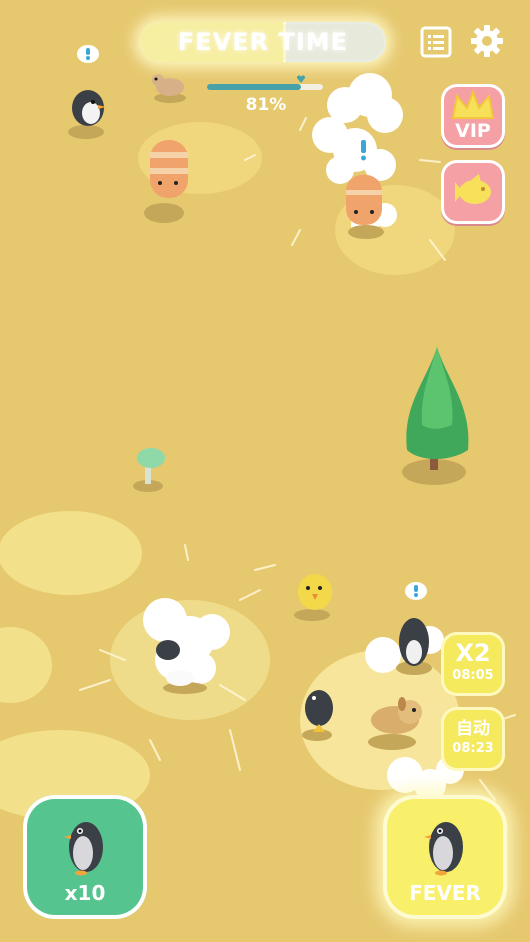 This screenshot has height=942, width=530. What do you see at coordinates (87, 114) in the screenshot?
I see `penguin-animal` at bounding box center [87, 114].